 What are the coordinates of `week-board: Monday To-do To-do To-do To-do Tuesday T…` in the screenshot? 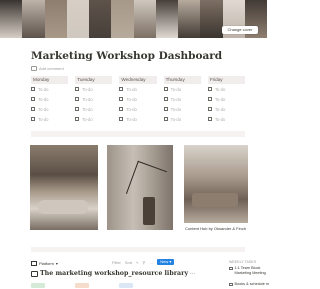 It's located at (138, 100).